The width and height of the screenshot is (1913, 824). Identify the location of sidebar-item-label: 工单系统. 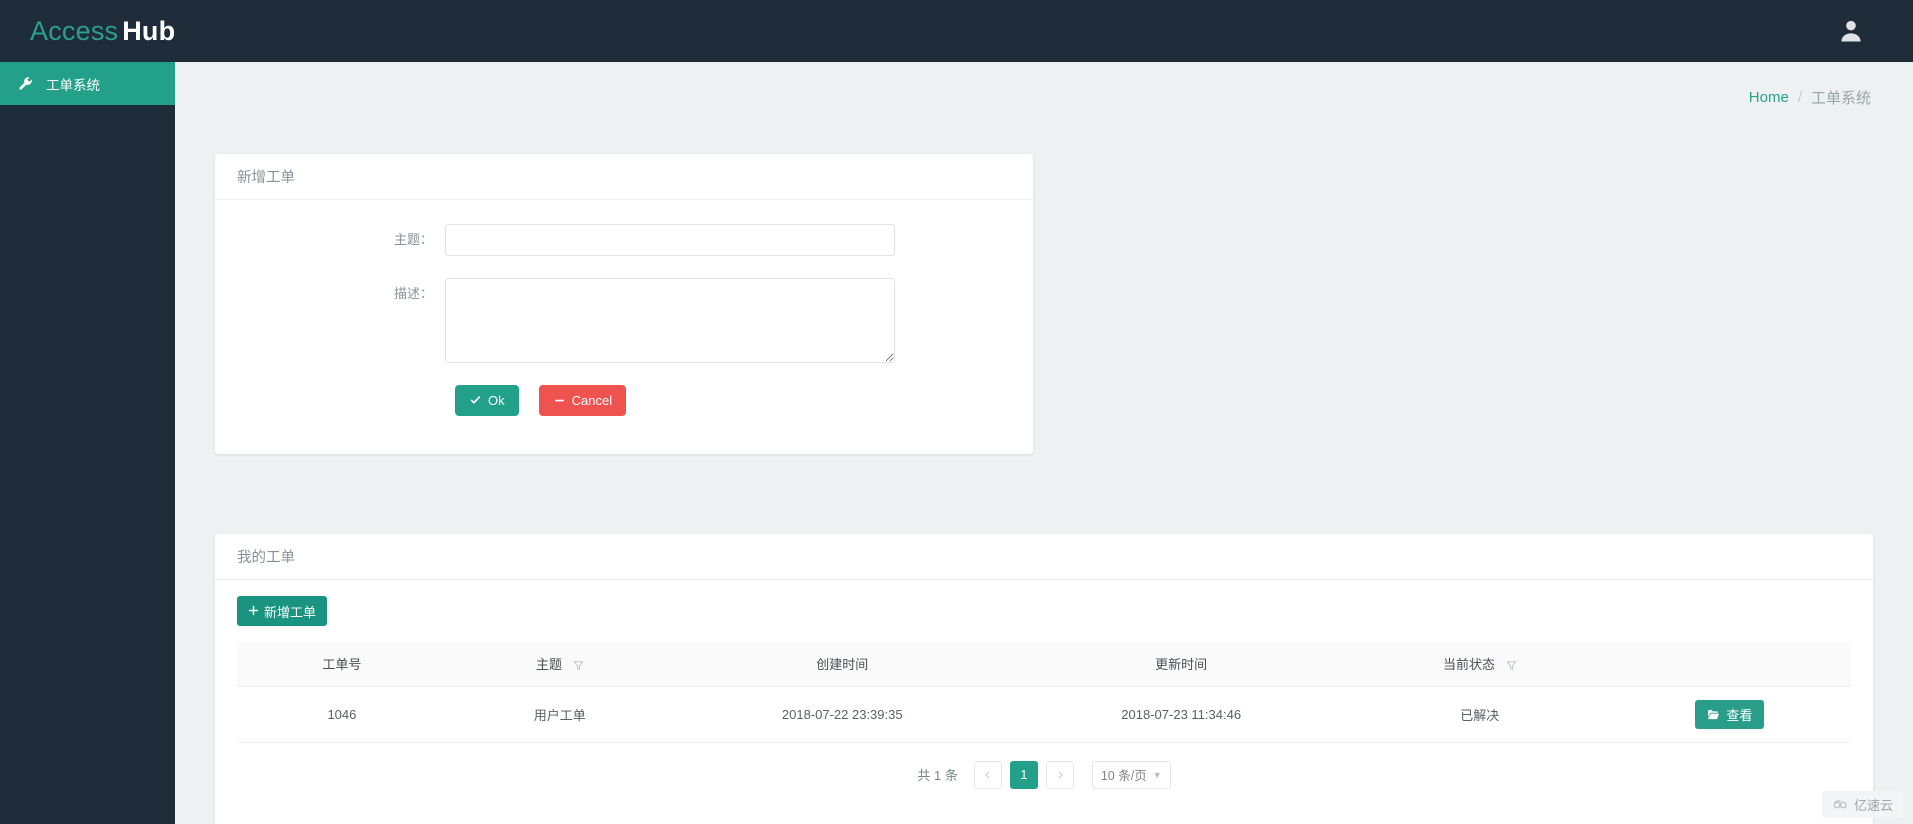
(73, 85).